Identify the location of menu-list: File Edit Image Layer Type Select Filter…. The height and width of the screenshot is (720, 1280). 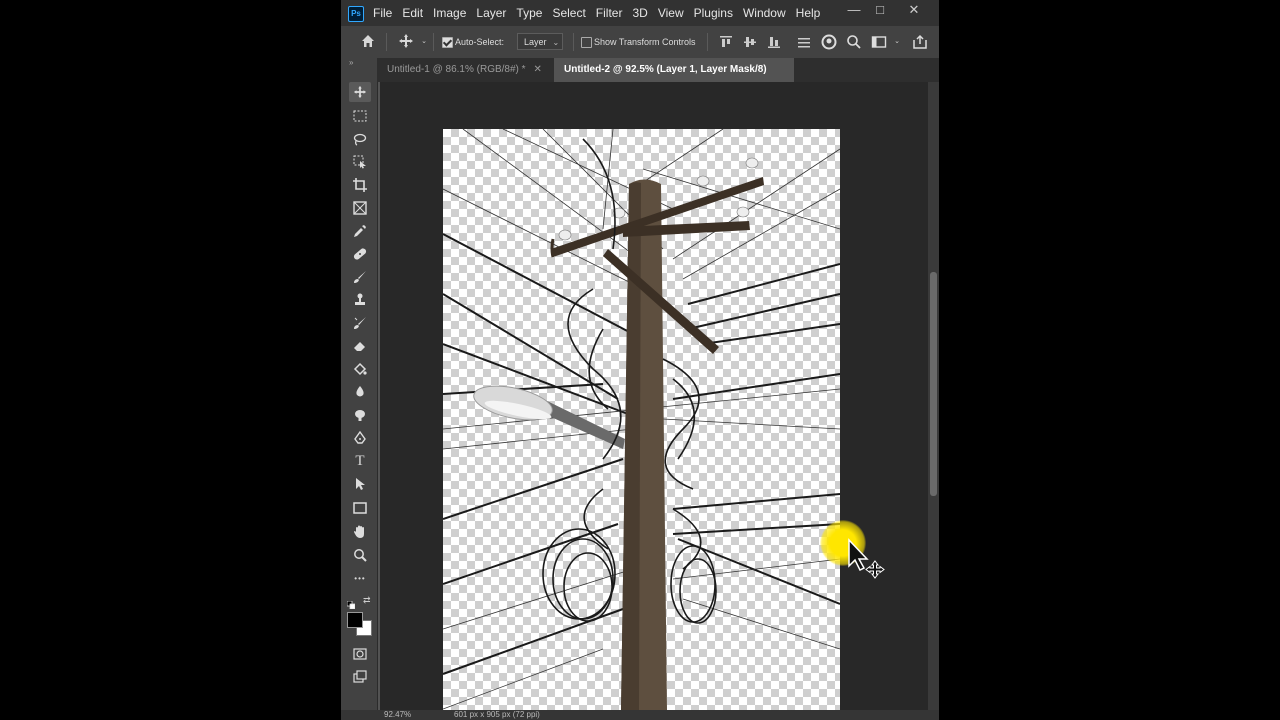
(596, 13).